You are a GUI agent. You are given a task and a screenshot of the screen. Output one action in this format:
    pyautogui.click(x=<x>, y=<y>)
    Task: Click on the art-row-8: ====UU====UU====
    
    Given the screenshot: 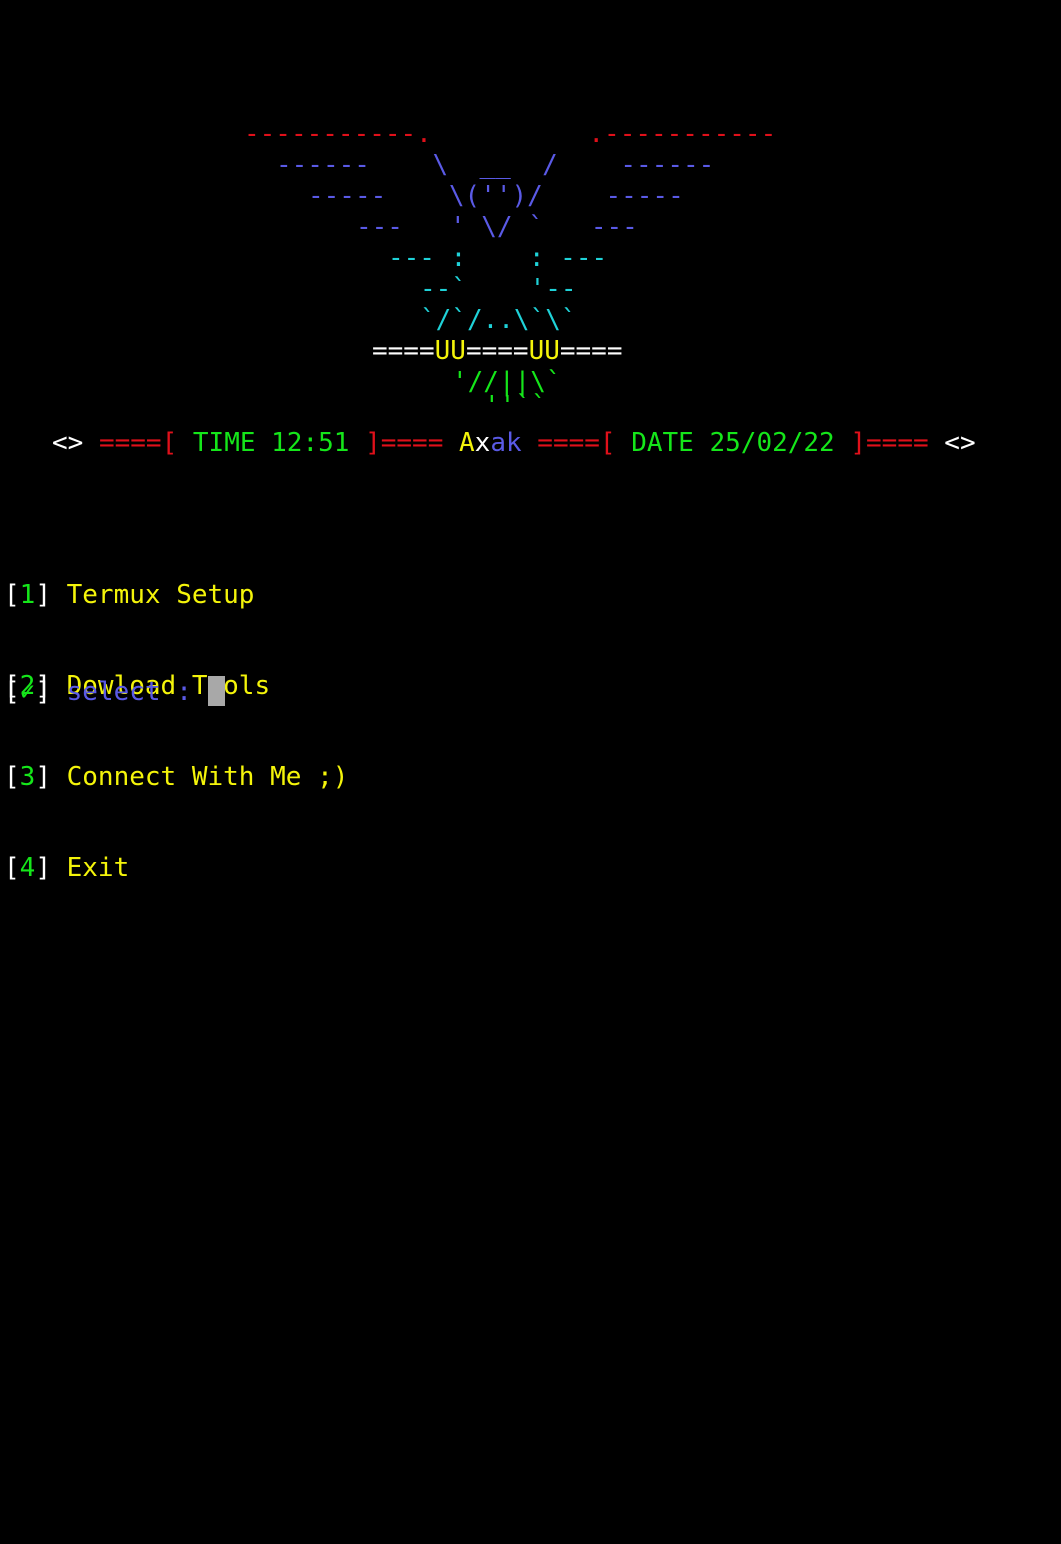 What is the action you would take?
    pyautogui.click(x=497, y=351)
    